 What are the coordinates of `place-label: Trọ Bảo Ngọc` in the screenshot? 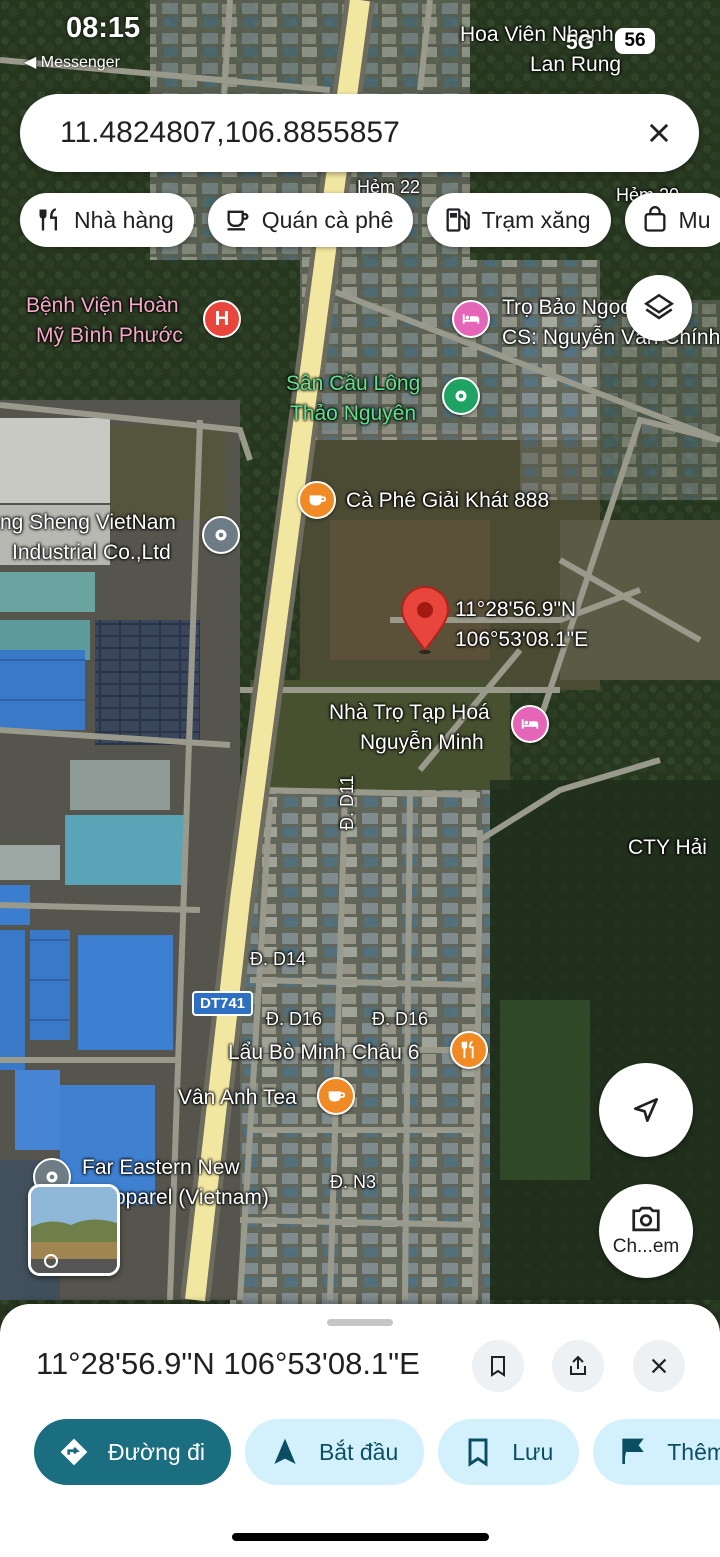 It's located at (566, 307).